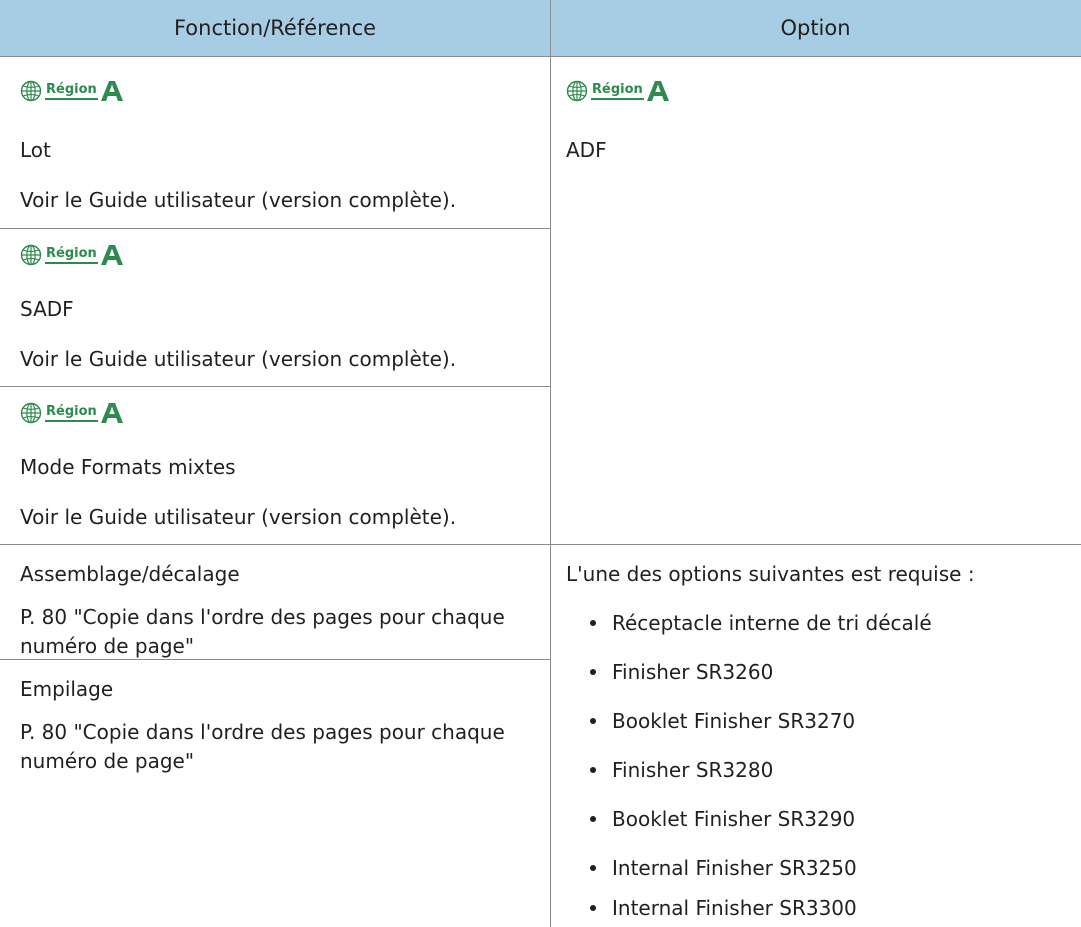  I want to click on column-divider, so click(550, 463).